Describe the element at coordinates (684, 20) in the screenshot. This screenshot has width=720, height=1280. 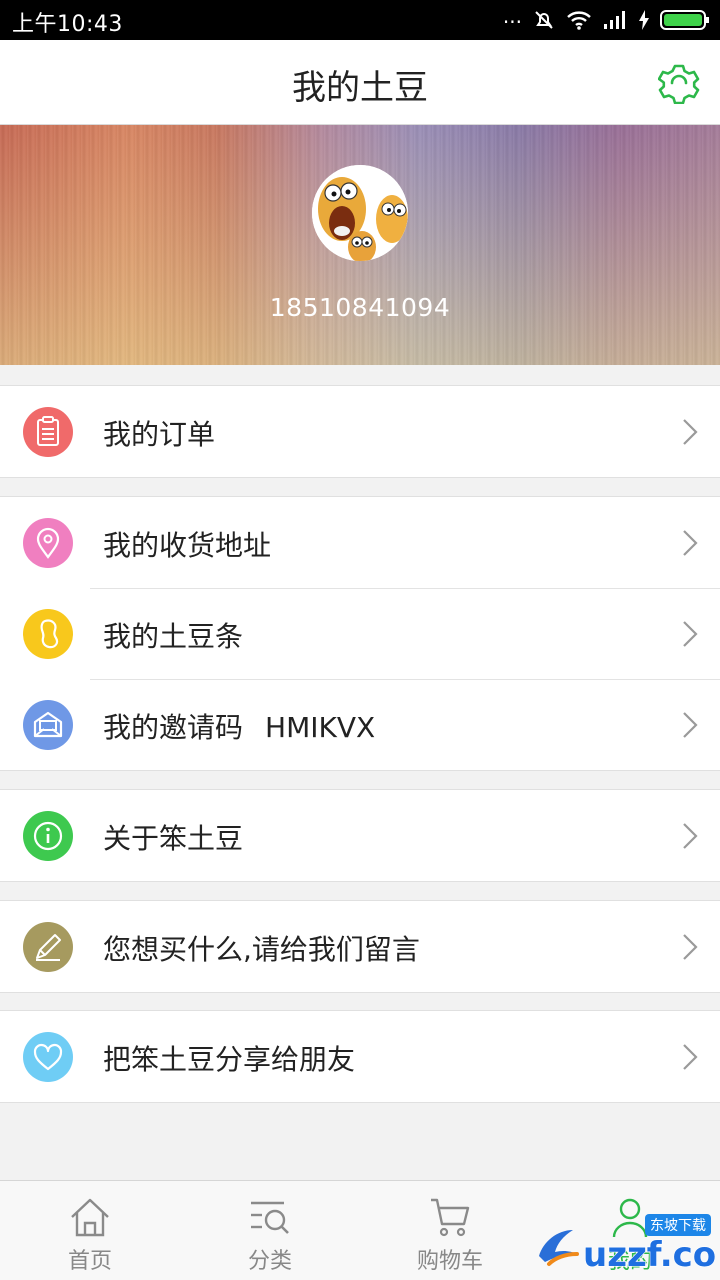
I see `battery-icon` at that location.